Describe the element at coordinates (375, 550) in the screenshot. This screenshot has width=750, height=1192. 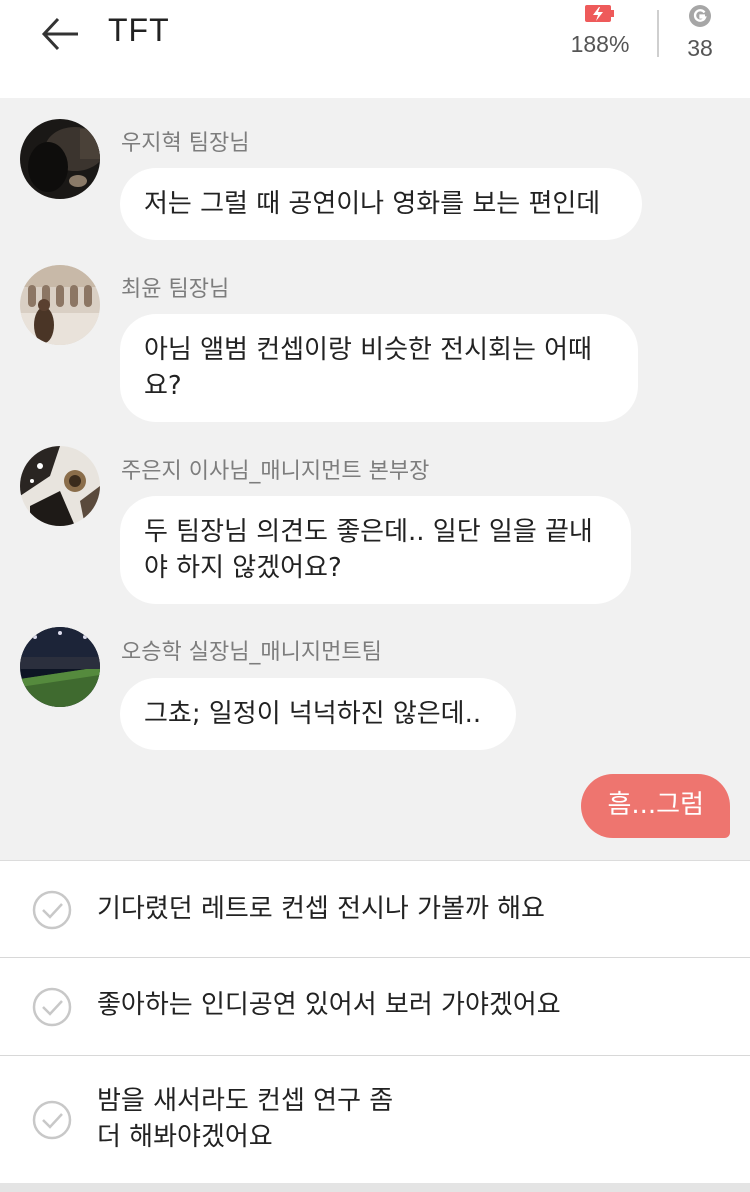
I see `message-bubble: 두 팀장님 의견도 좋은데.. 일단 일을 끝내 야 하지 않겠어요?` at that location.